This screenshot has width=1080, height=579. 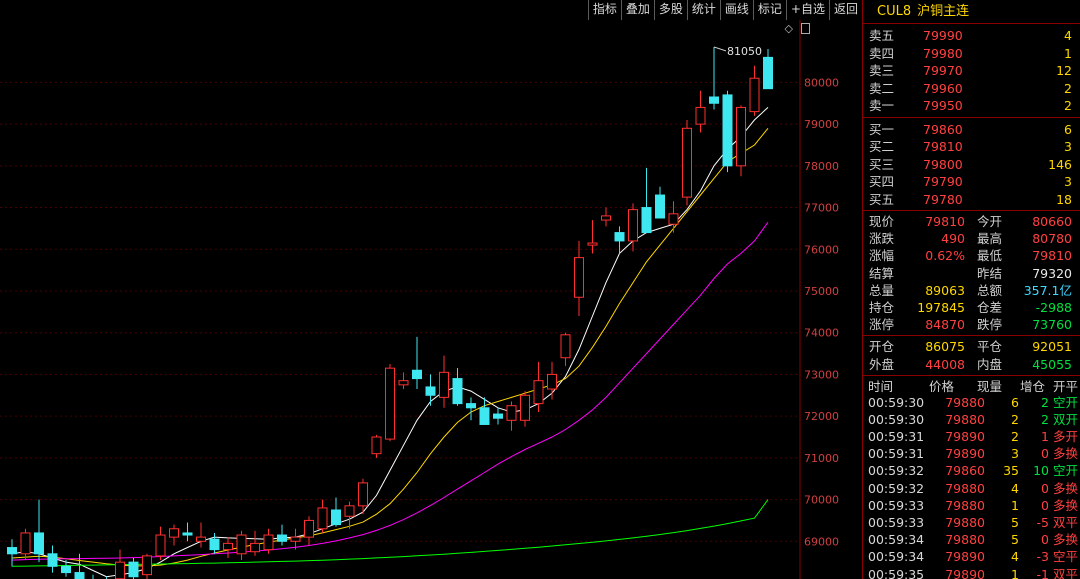 What do you see at coordinates (1042, 572) in the screenshot?
I see `tick-oi-change: -1` at bounding box center [1042, 572].